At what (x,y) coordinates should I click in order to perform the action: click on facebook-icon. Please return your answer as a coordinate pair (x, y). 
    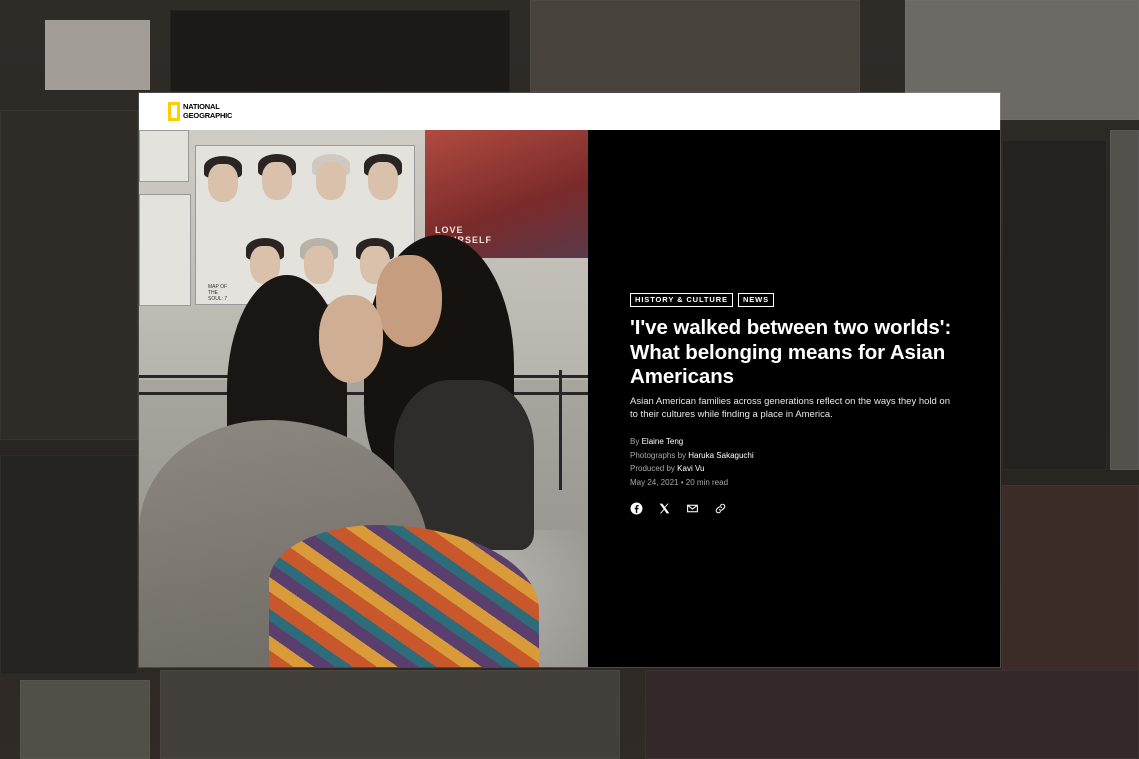
    Looking at the image, I should click on (636, 508).